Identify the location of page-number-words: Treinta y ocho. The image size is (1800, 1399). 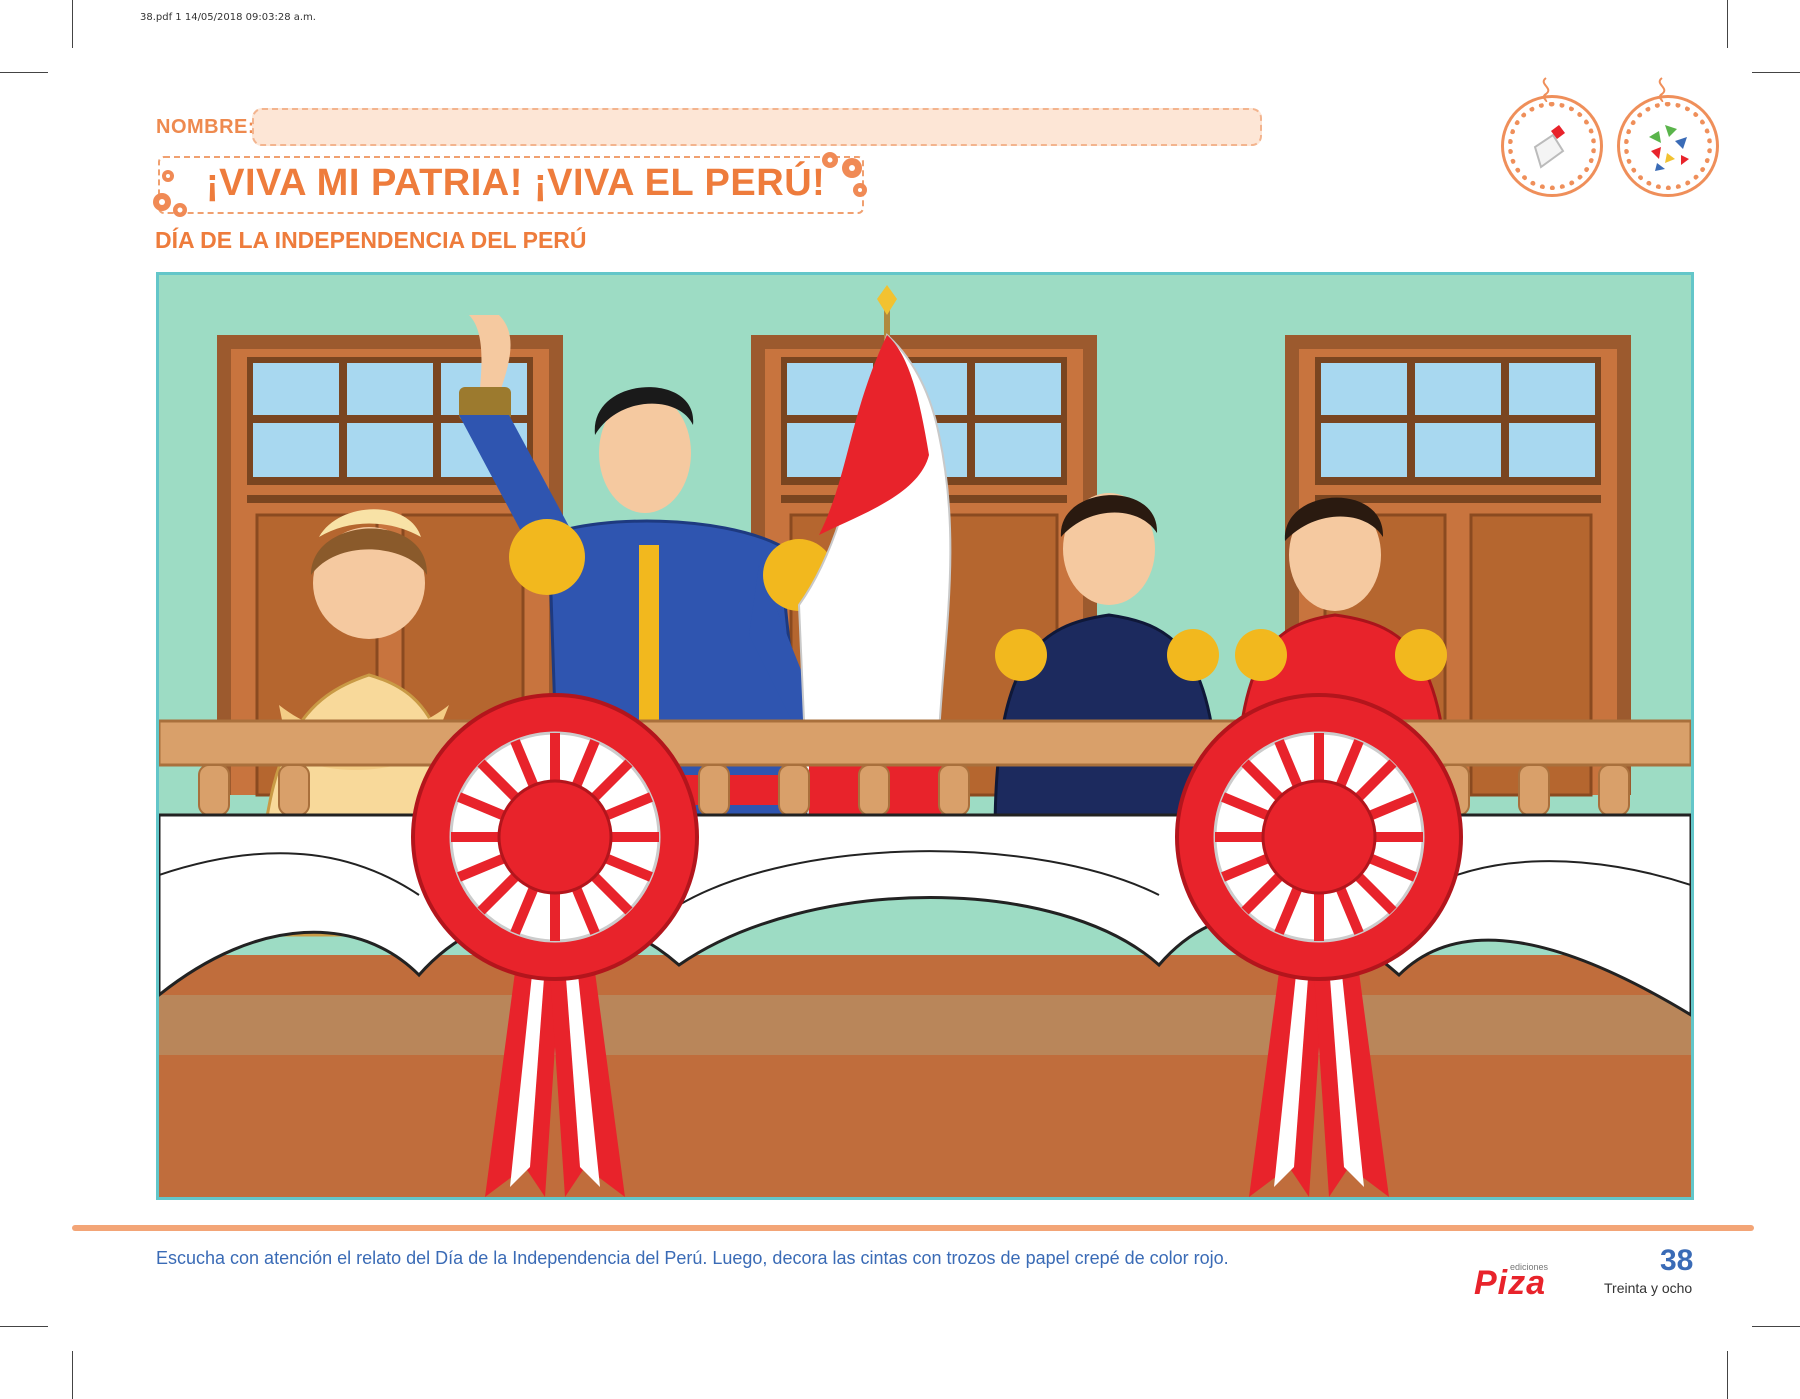
(1648, 1288).